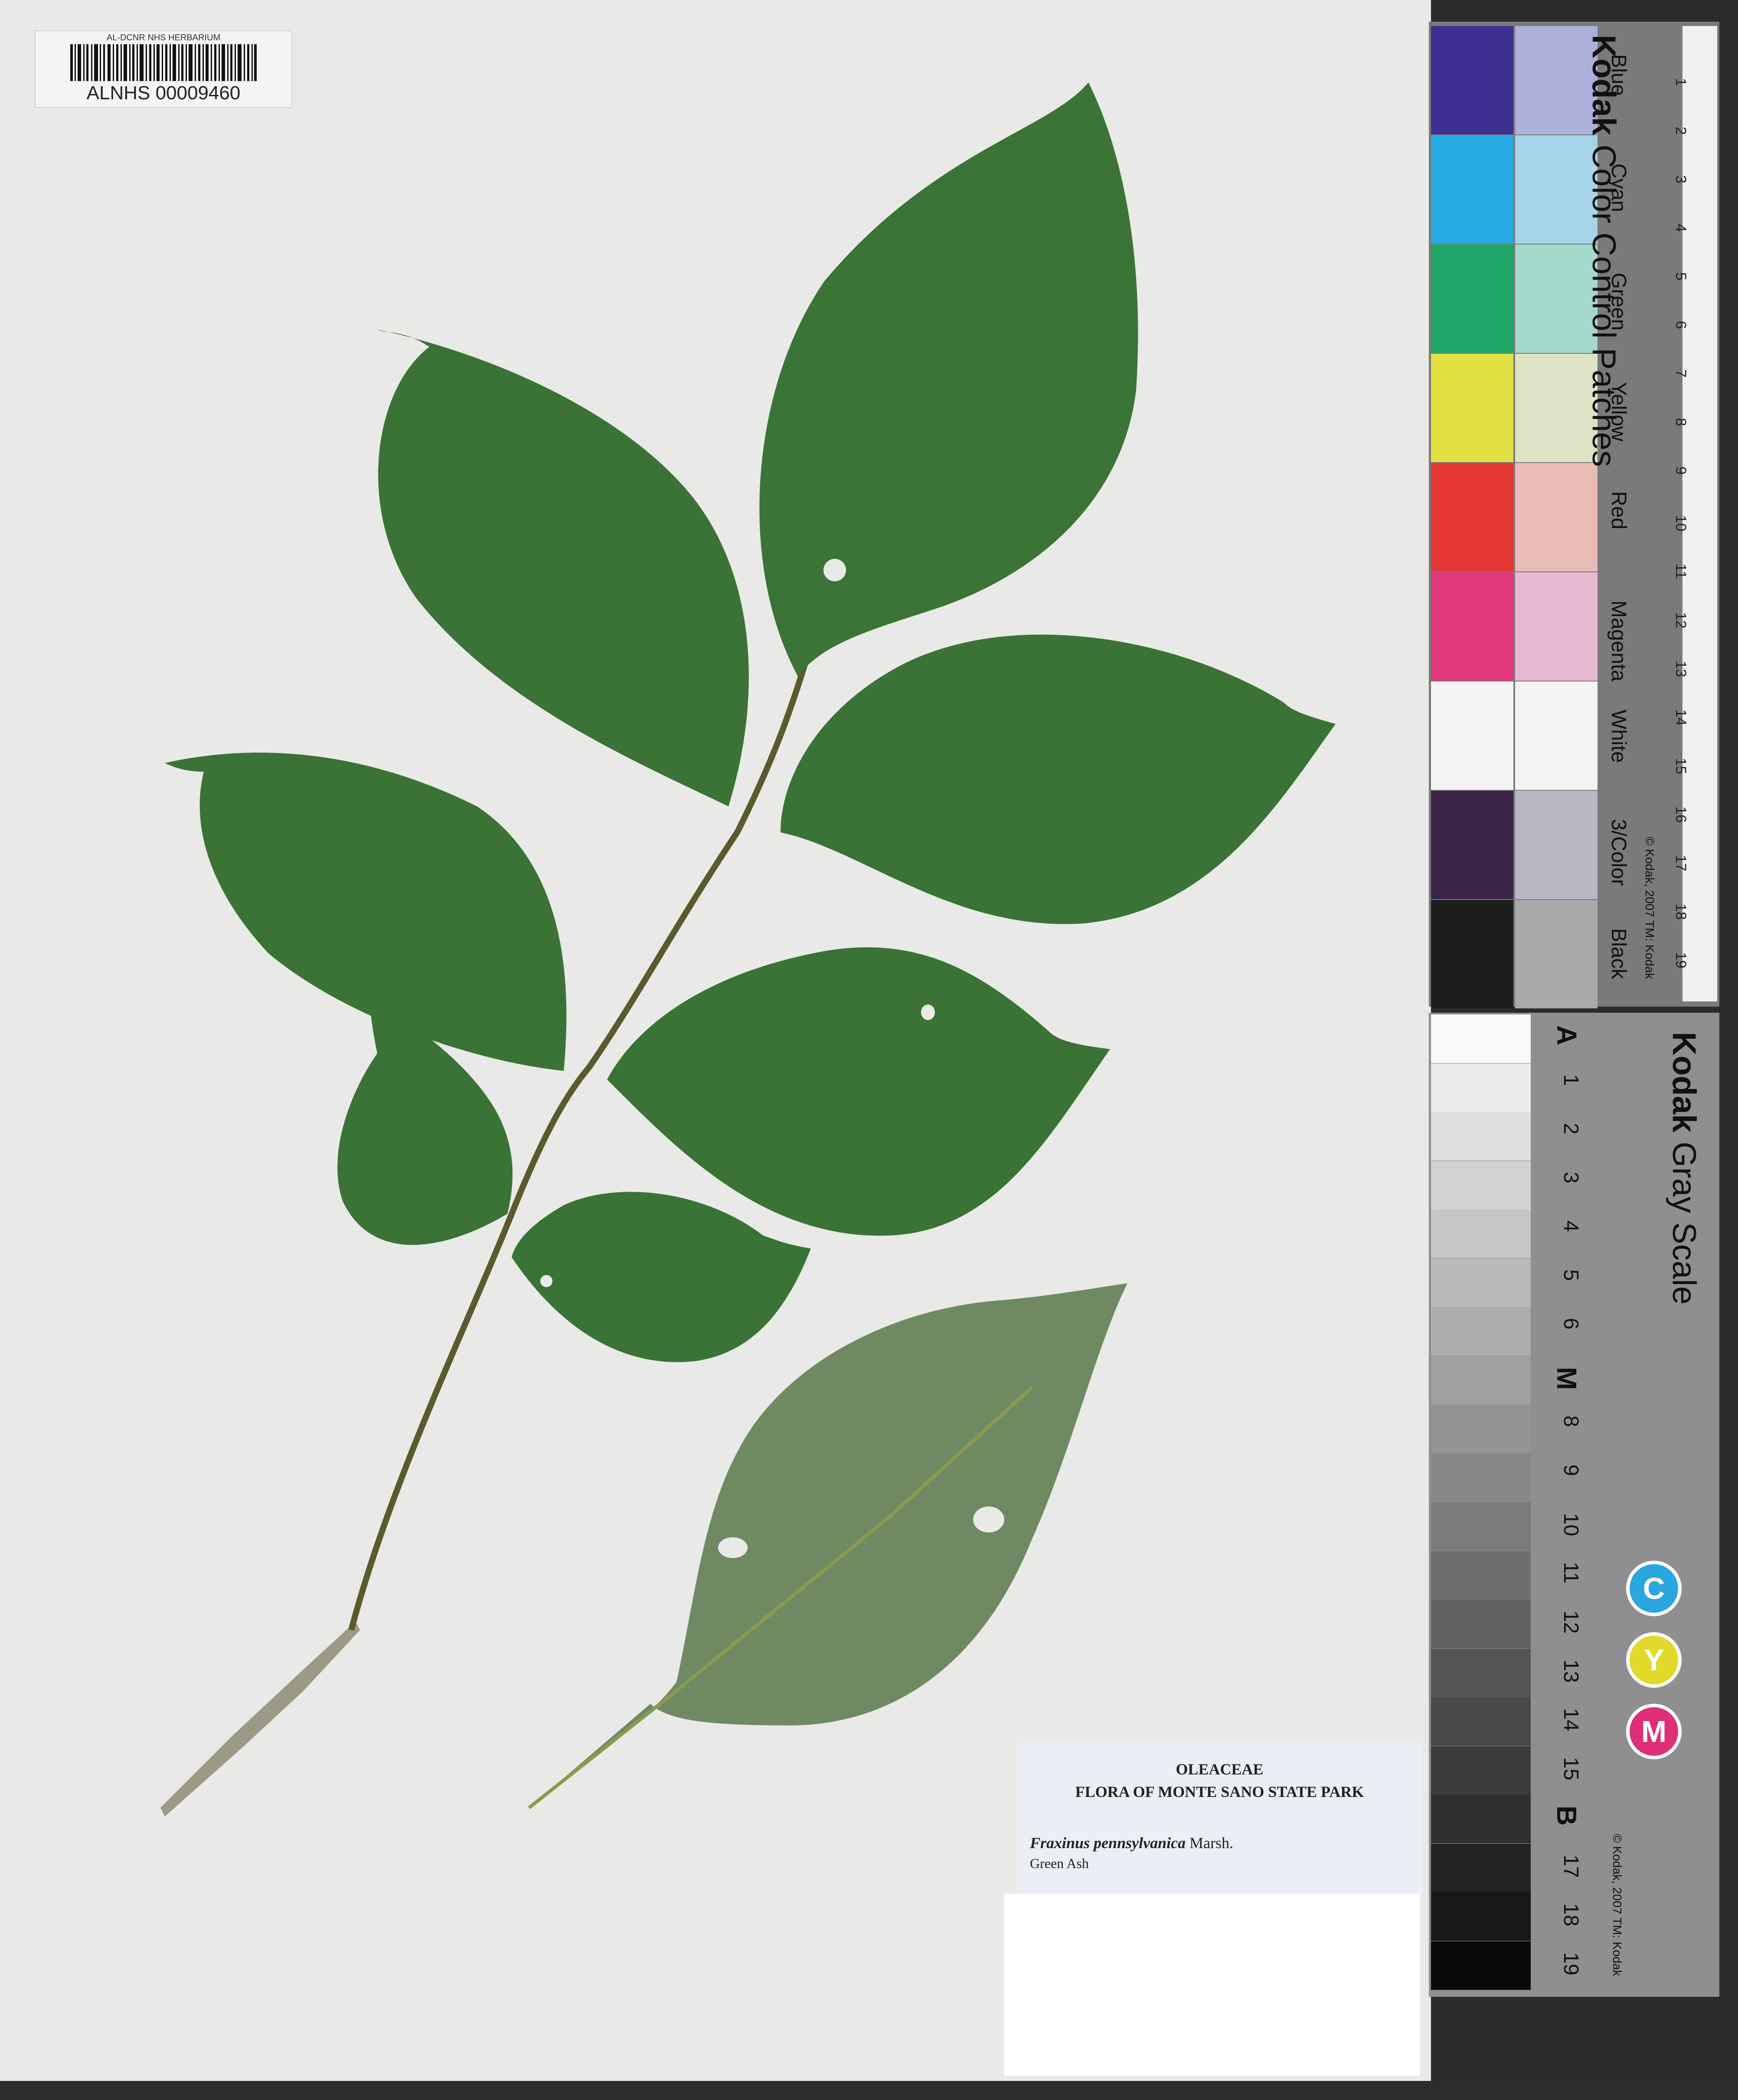  What do you see at coordinates (1571, 1129) in the screenshot?
I see `gray-step-label: 2` at bounding box center [1571, 1129].